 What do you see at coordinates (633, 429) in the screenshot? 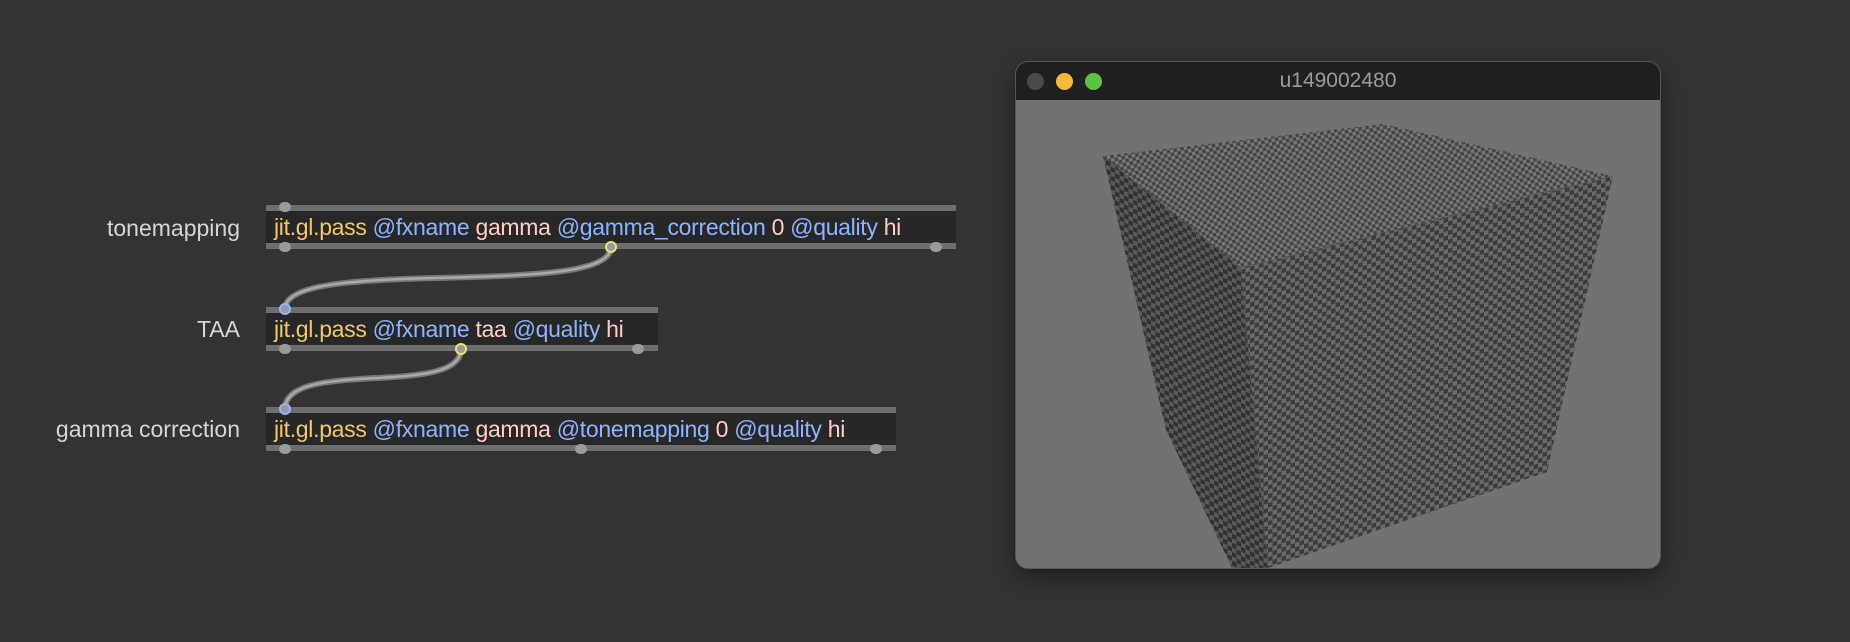
I see `object-attribute: @tonemapping` at bounding box center [633, 429].